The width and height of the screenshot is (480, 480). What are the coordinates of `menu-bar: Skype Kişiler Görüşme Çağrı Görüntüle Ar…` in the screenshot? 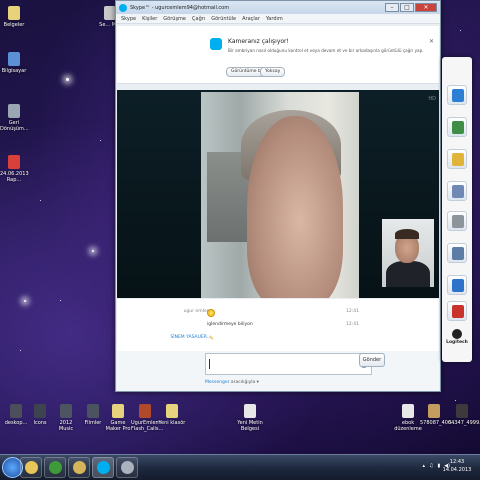 It's located at (278, 19).